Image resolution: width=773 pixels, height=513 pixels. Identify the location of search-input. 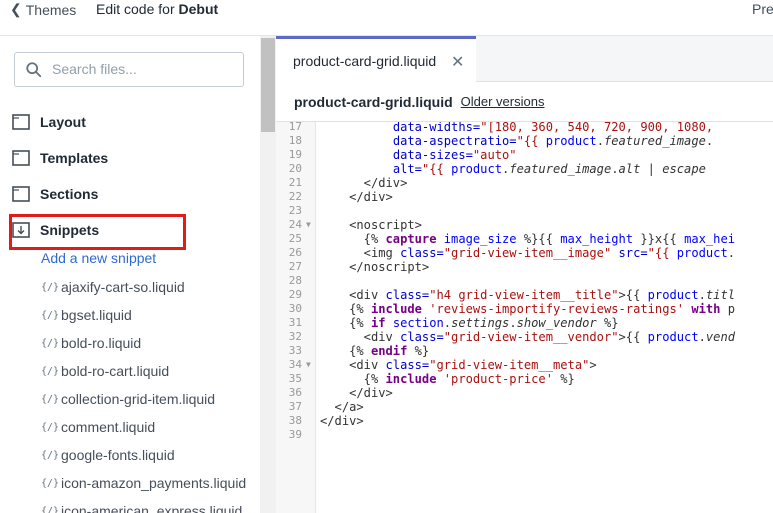
(144, 69).